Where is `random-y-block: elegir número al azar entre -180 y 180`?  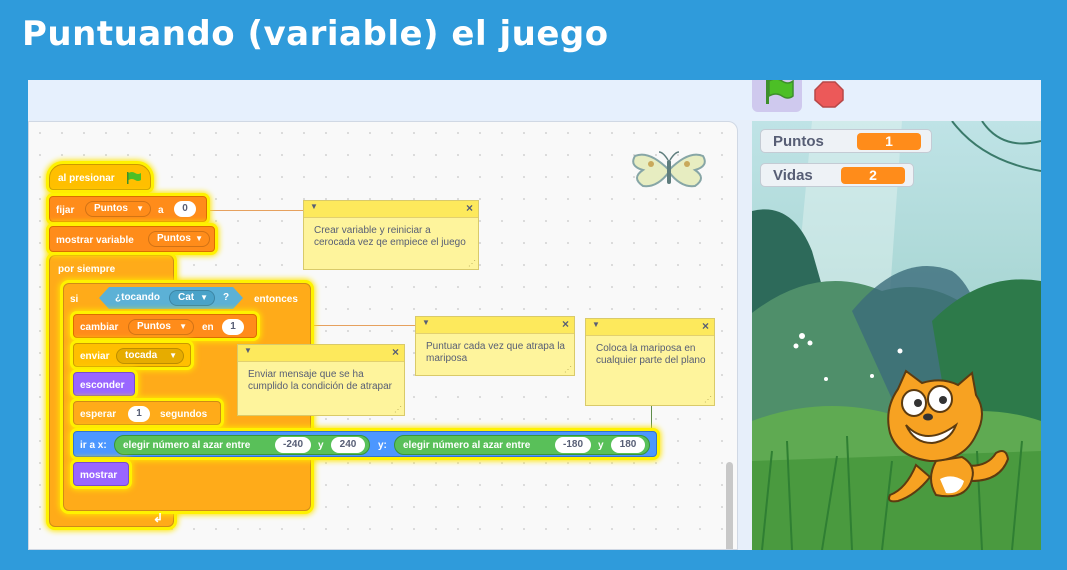
random-y-block: elegir número al azar entre -180 y 180 is located at coordinates (522, 445).